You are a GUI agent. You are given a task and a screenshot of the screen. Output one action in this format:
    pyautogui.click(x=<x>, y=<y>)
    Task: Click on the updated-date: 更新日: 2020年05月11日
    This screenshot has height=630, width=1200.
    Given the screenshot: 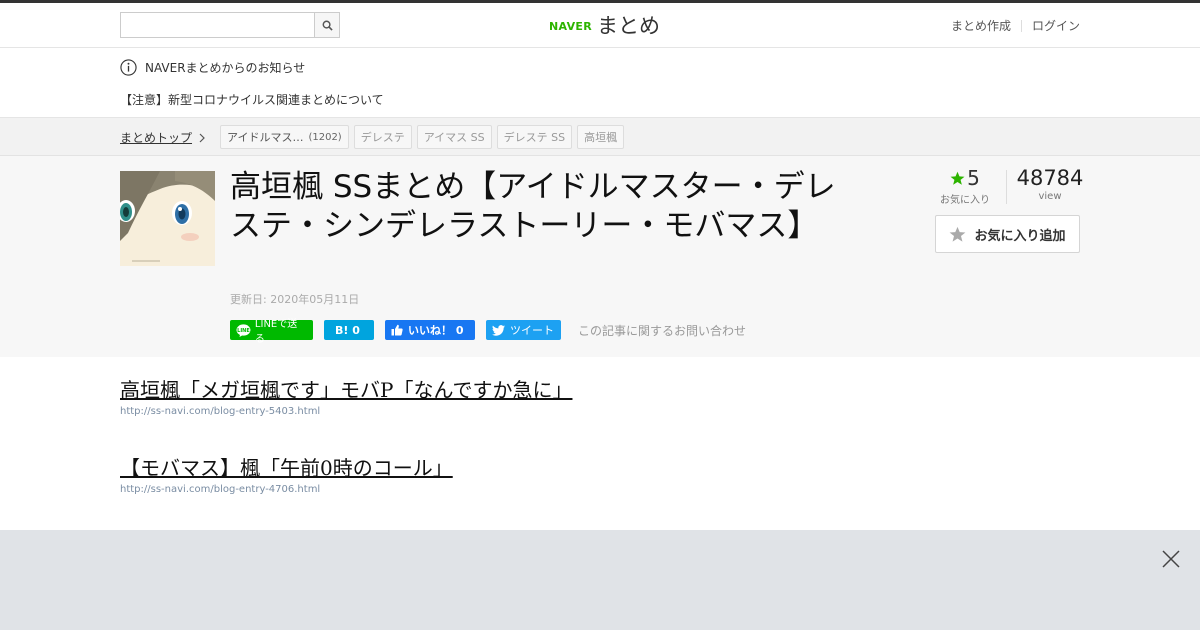 What is the action you would take?
    pyautogui.click(x=295, y=299)
    